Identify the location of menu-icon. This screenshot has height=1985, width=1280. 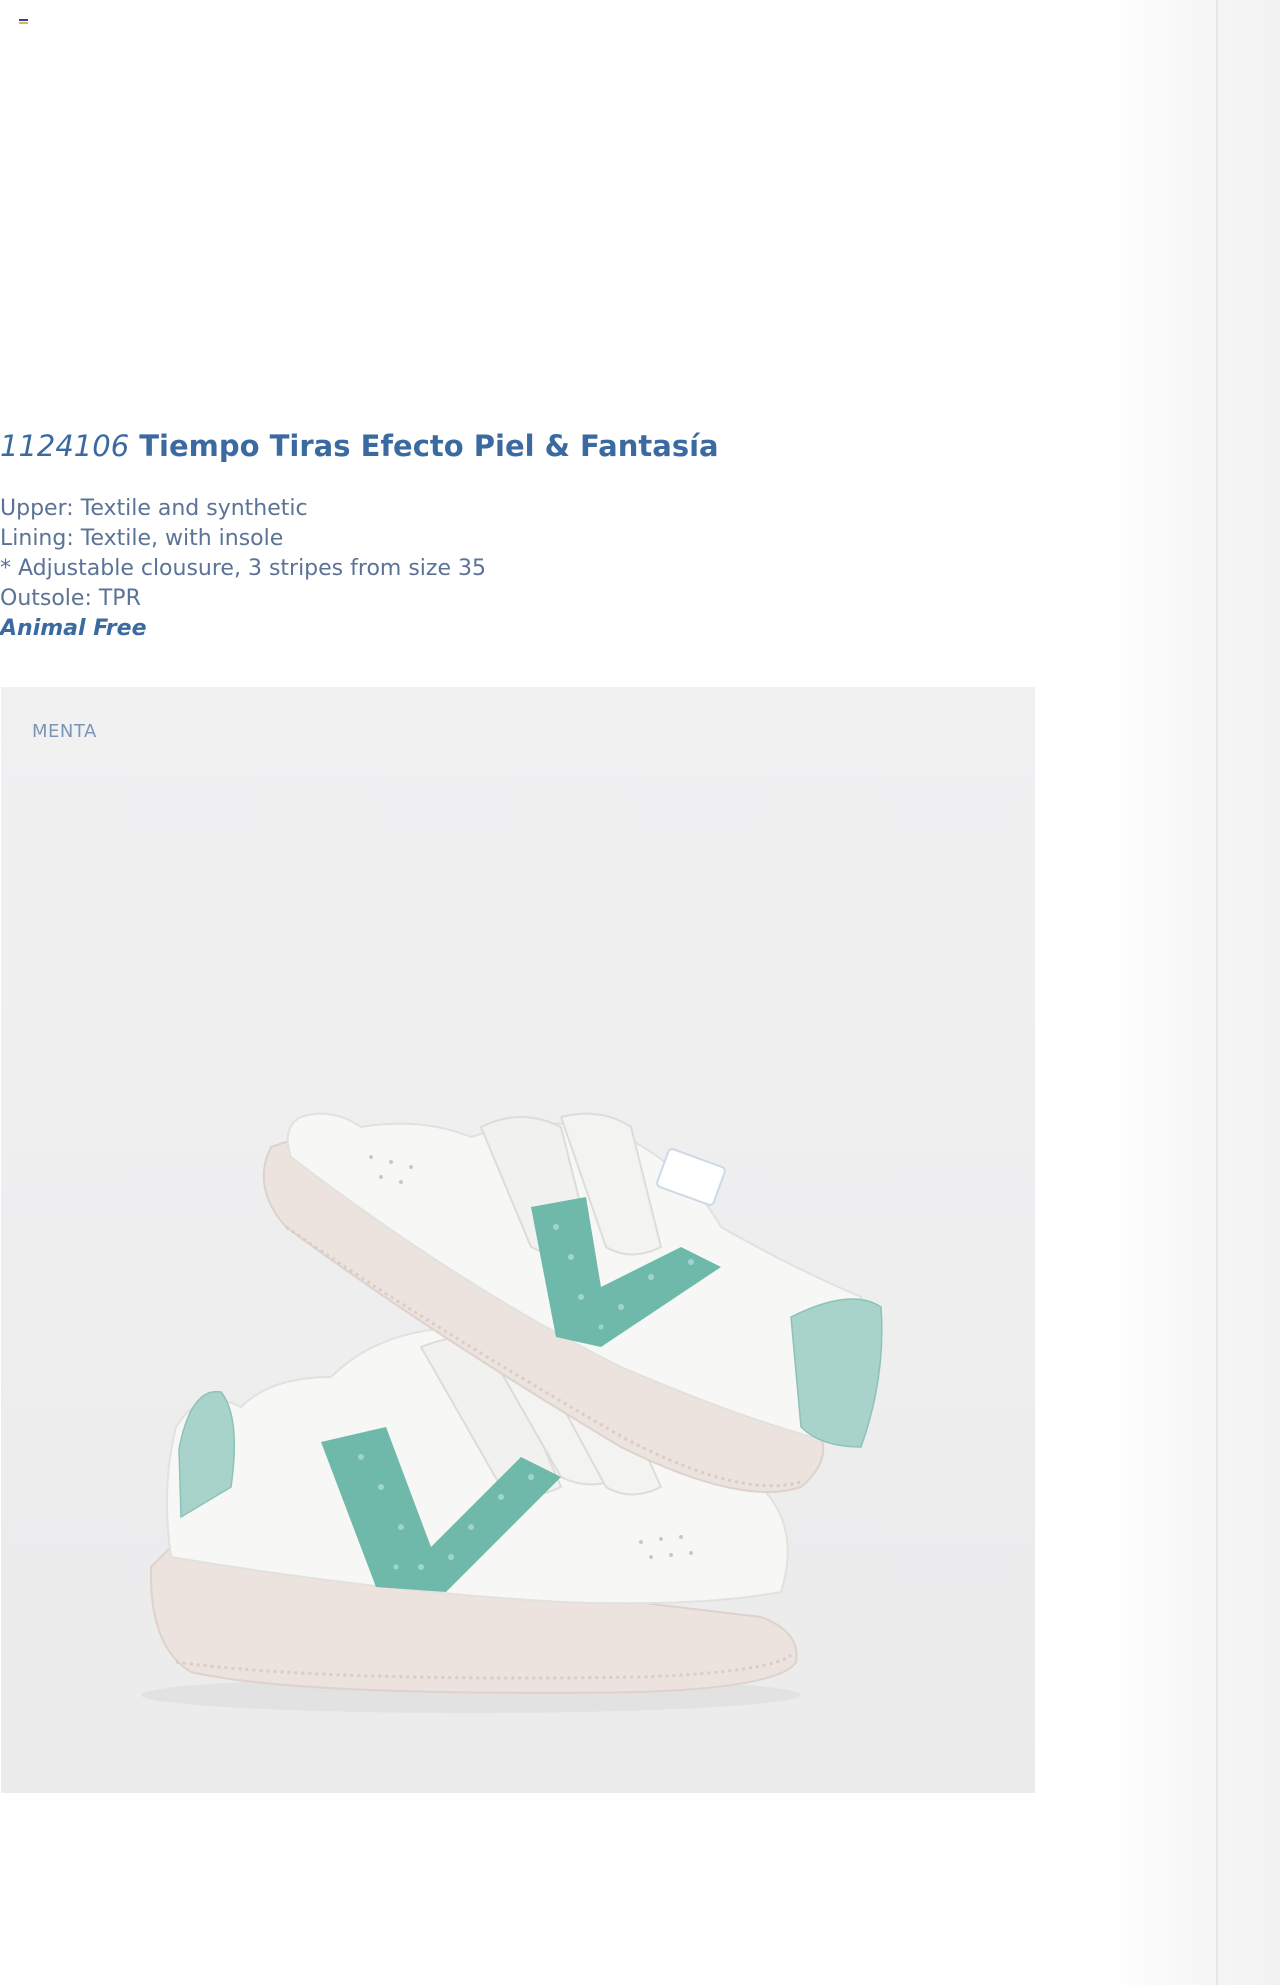
(23, 23).